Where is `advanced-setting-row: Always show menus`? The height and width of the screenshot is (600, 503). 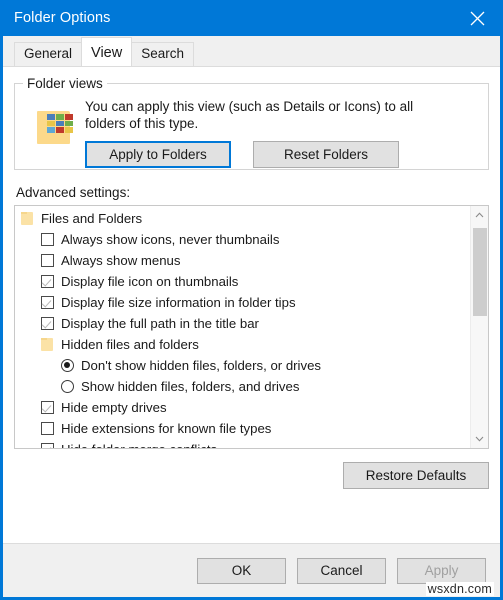 advanced-setting-row: Always show menus is located at coordinates (242, 260).